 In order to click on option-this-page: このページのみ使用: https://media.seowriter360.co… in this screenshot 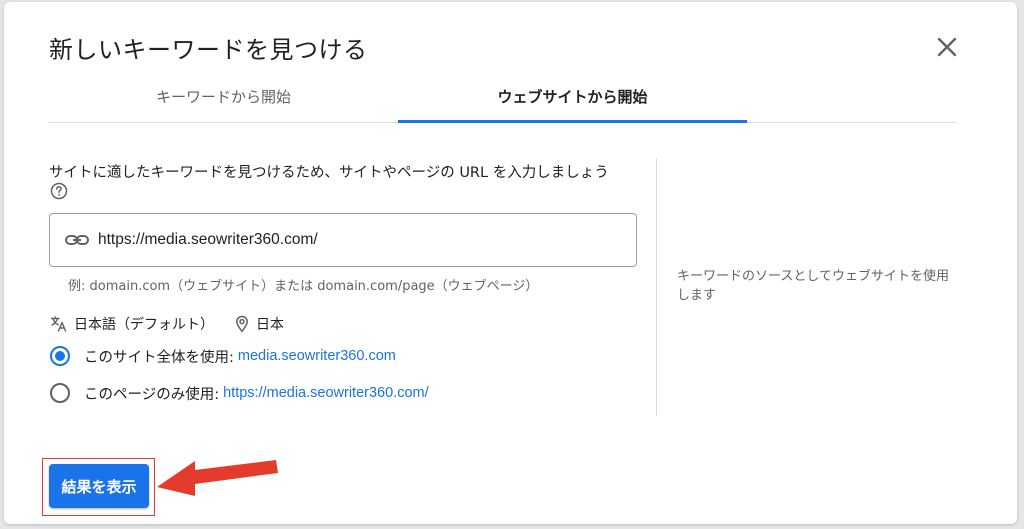, I will do `click(239, 393)`.